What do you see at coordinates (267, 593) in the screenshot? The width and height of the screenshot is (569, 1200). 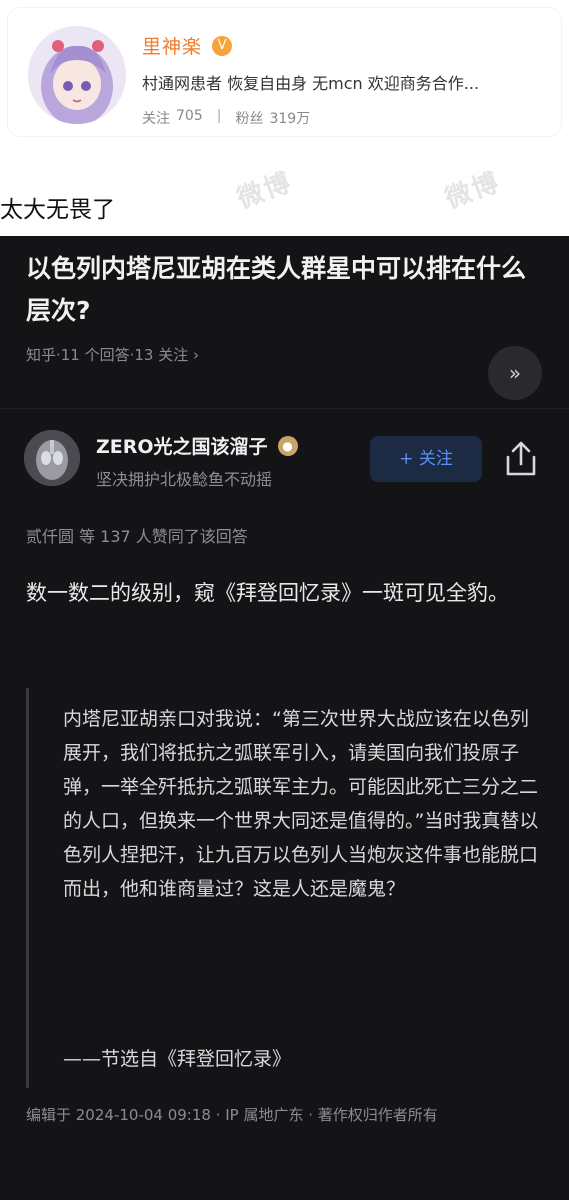 I see `answer-text: 数一数二的级别，窥《拜登回忆录》一斑可见全豹。` at bounding box center [267, 593].